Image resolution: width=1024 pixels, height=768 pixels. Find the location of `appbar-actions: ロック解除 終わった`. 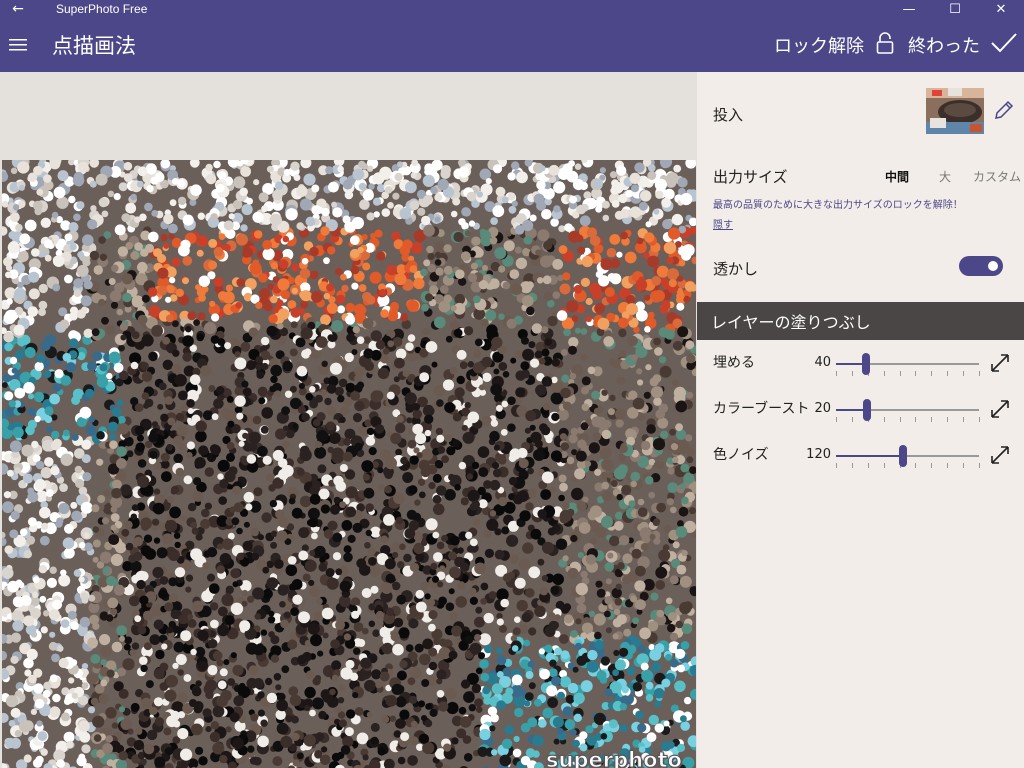

appbar-actions: ロック解除 終わった is located at coordinates (899, 45).